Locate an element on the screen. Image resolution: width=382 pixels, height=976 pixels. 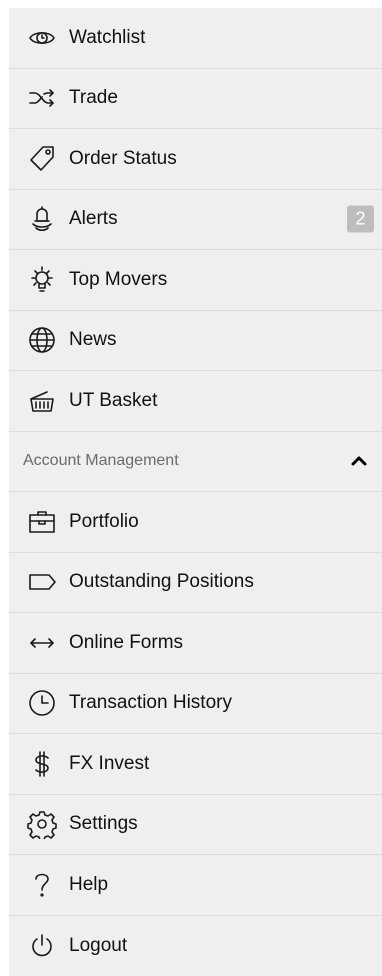
menu-item-settings: Settings is located at coordinates (195, 825).